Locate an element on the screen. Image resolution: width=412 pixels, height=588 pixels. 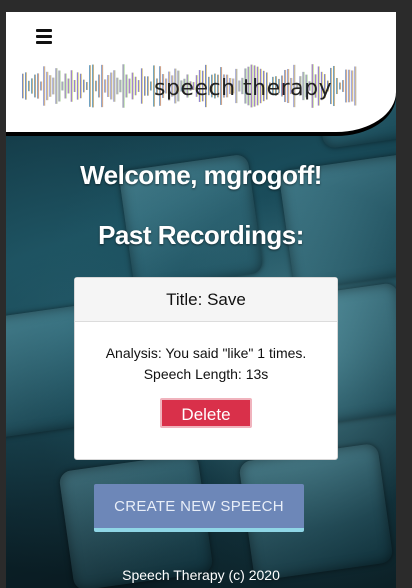
footer-text: Speech Therapy (c) 2020 is located at coordinates (201, 575).